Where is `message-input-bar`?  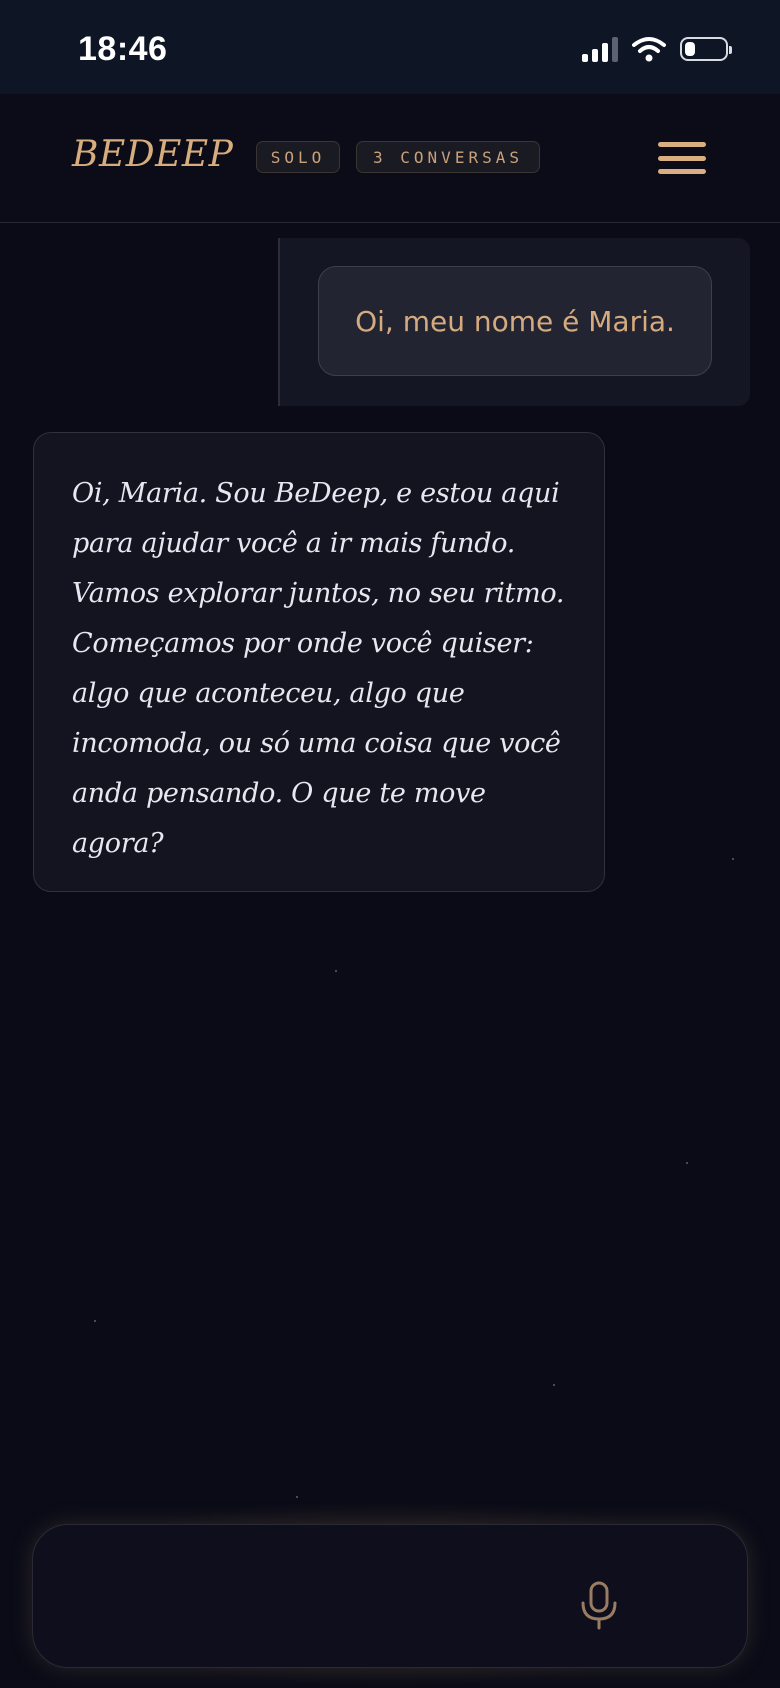
message-input-bar is located at coordinates (390, 1596).